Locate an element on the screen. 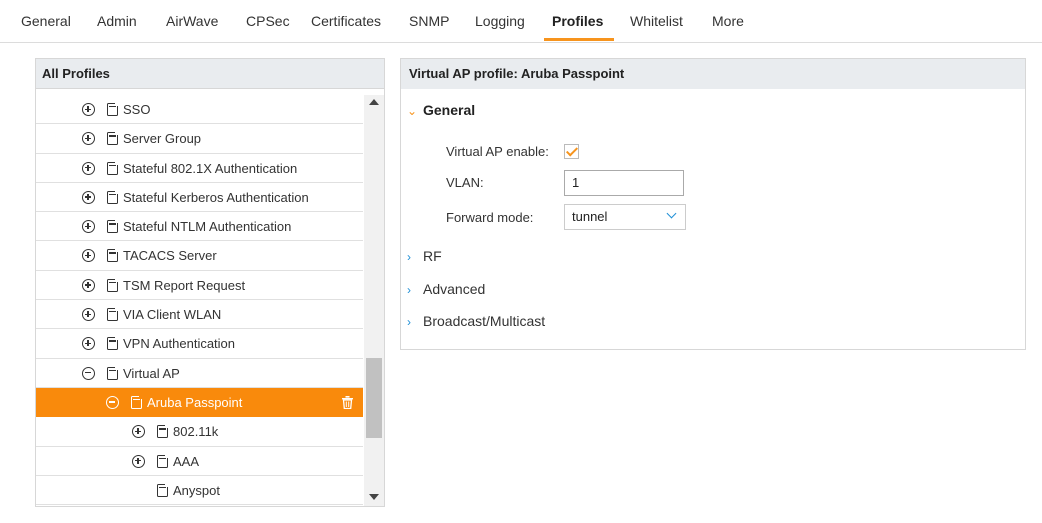  section-general: ⌄ General is located at coordinates (441, 110).